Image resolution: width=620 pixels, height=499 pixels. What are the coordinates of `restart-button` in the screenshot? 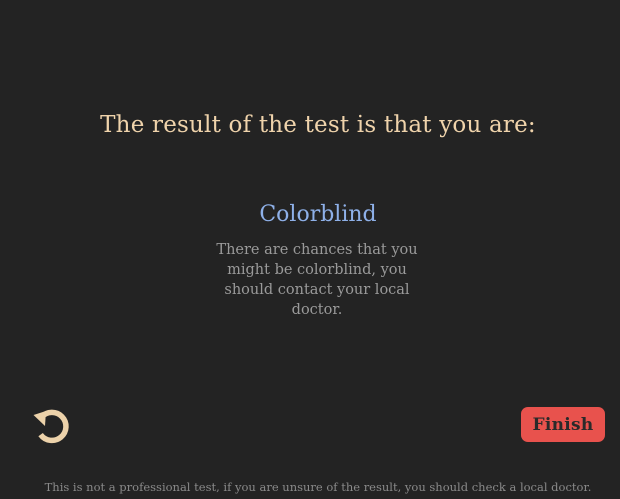 It's located at (51, 425).